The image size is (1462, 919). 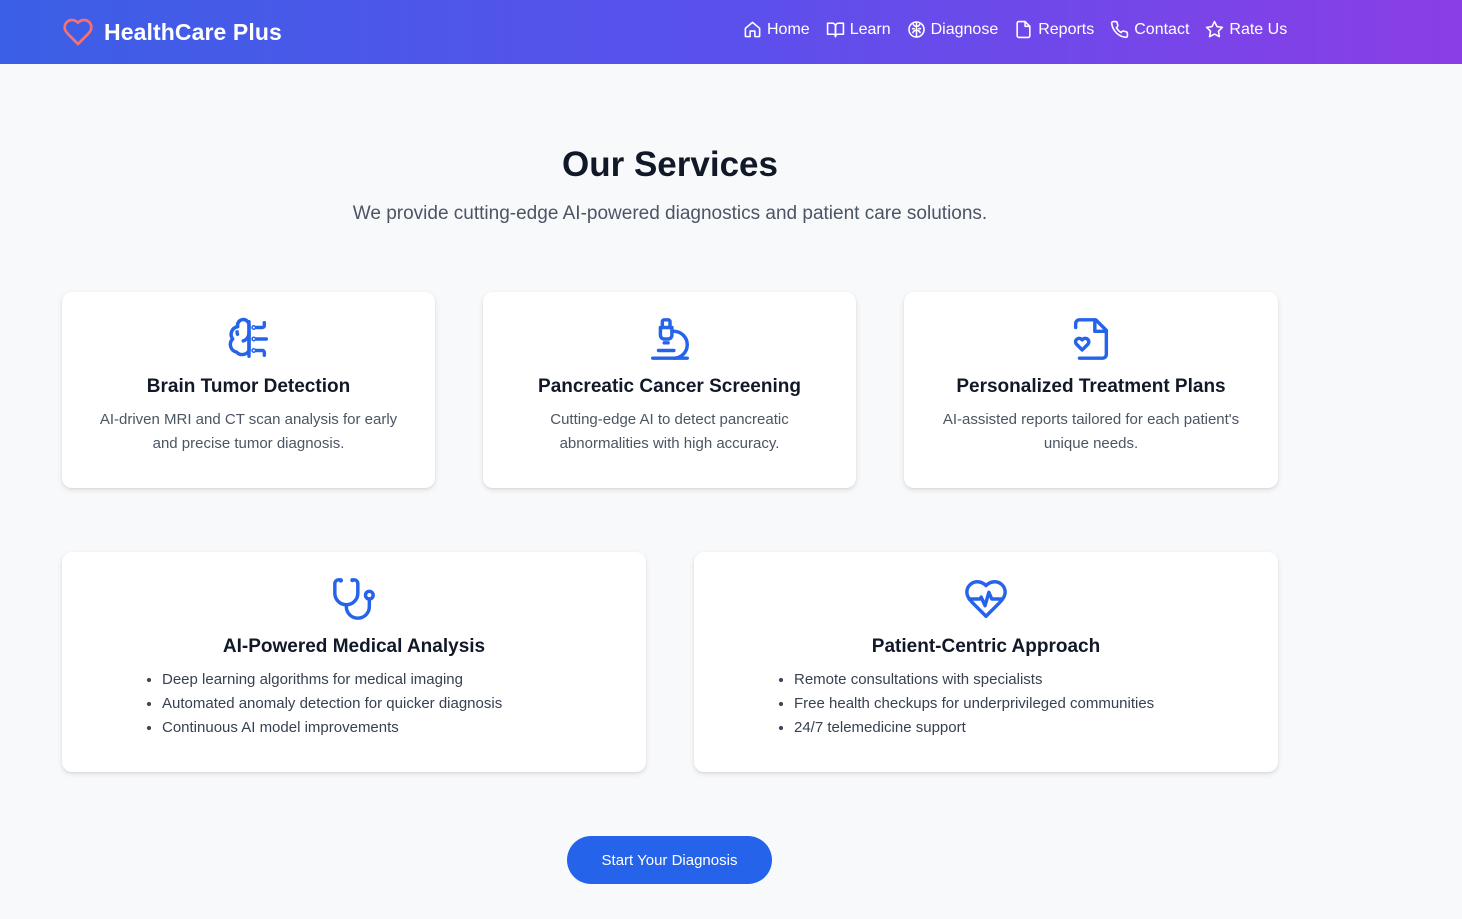 What do you see at coordinates (669, 860) in the screenshot?
I see `start-diagnosis-button: Start Your Diagnosis` at bounding box center [669, 860].